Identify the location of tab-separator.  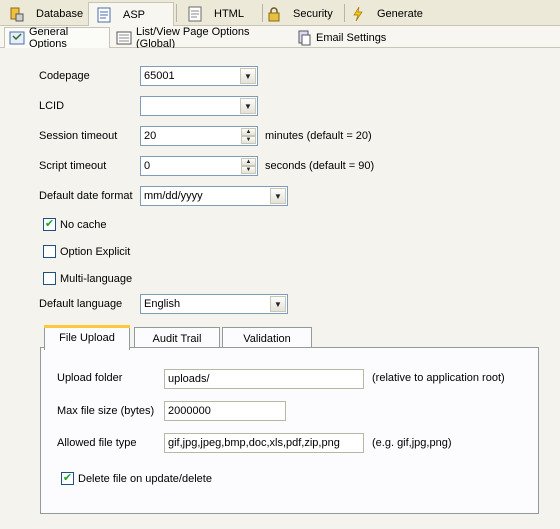
(176, 13).